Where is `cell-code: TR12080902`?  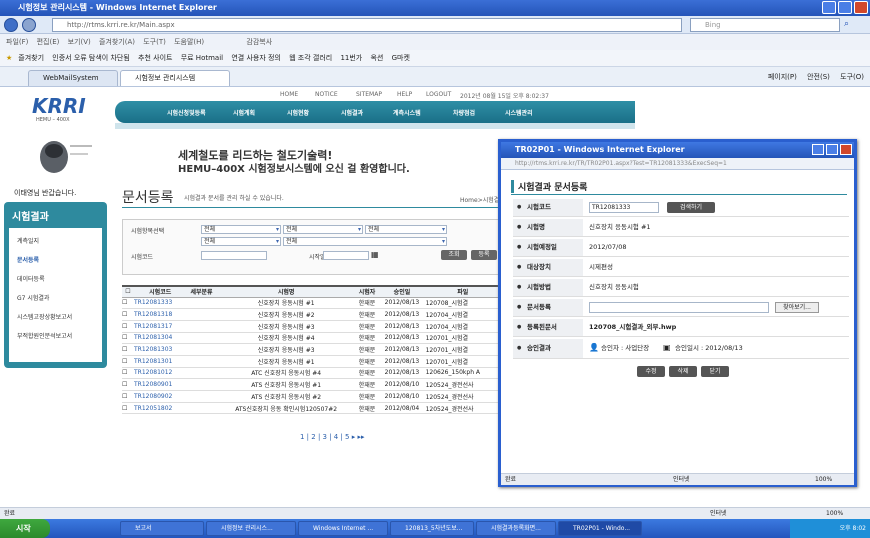
cell-code: TR12080902 is located at coordinates (160, 396).